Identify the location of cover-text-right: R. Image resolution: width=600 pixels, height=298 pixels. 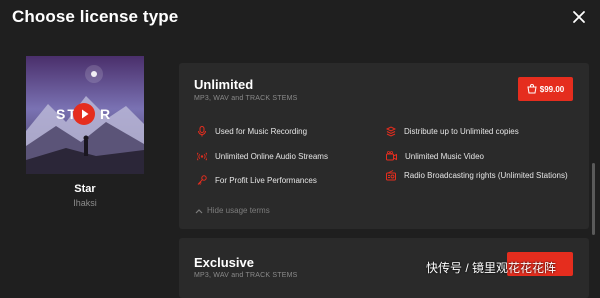
(105, 114).